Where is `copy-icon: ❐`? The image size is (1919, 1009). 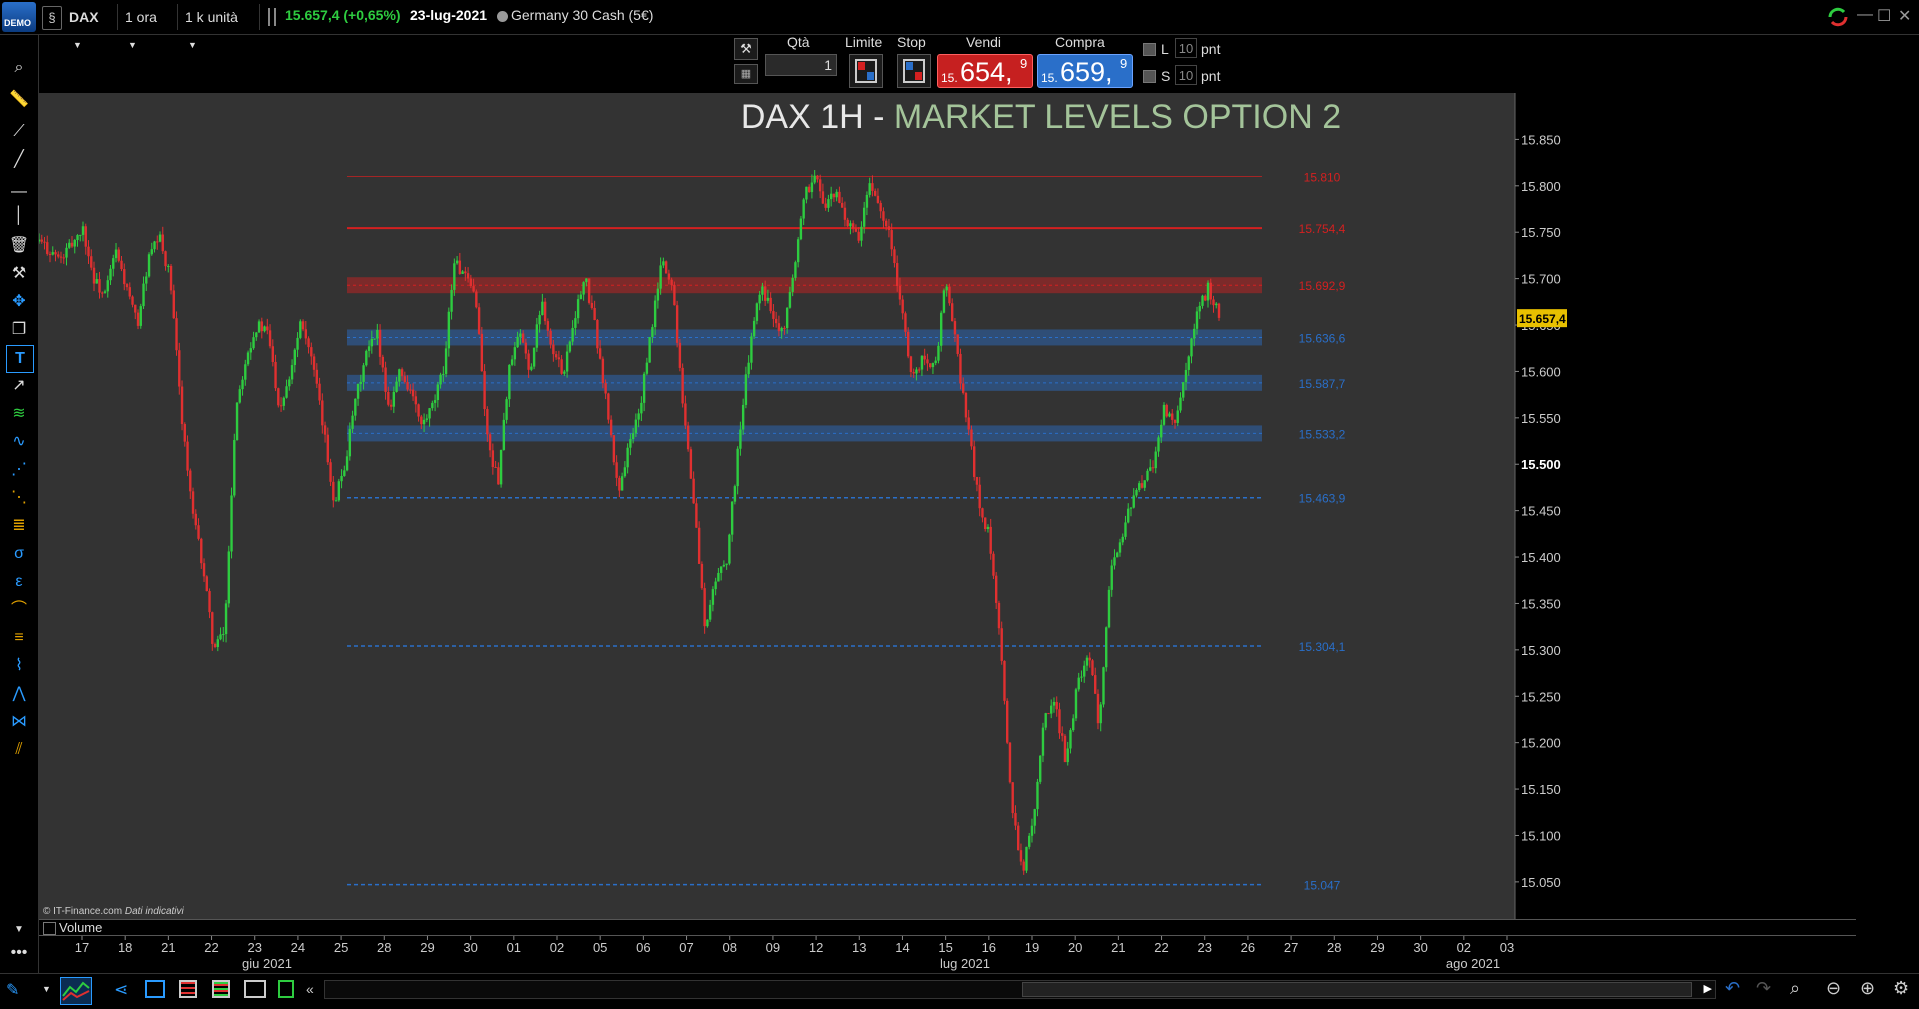
copy-icon: ❐ is located at coordinates (19, 330).